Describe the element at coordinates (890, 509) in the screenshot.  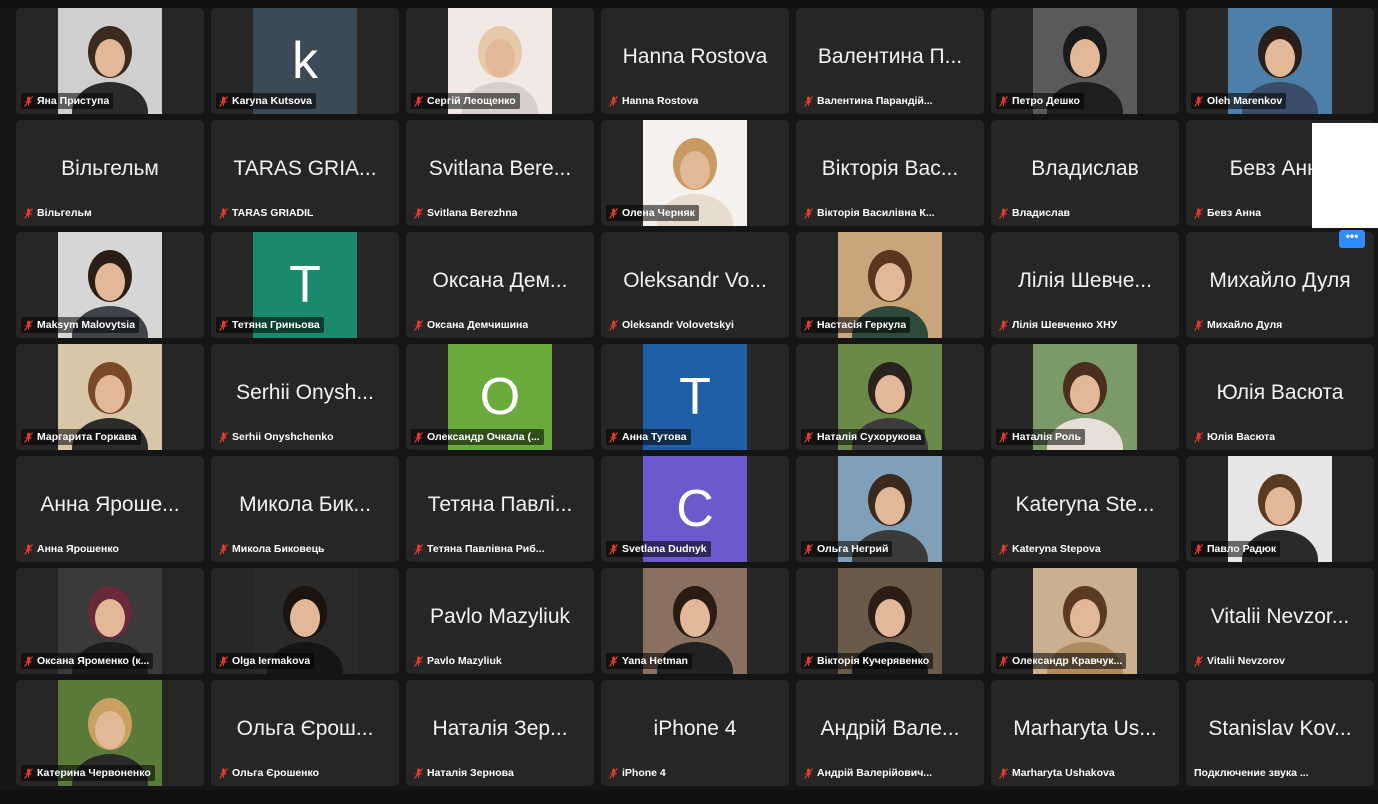
I see `participant-tile: Ольга Негрий` at that location.